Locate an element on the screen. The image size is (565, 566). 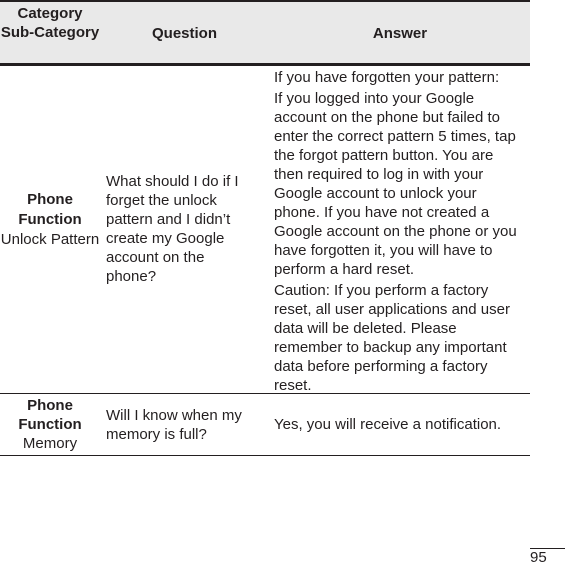
category-cell: Phone Function Unlock Pattern is located at coordinates (50, 220).